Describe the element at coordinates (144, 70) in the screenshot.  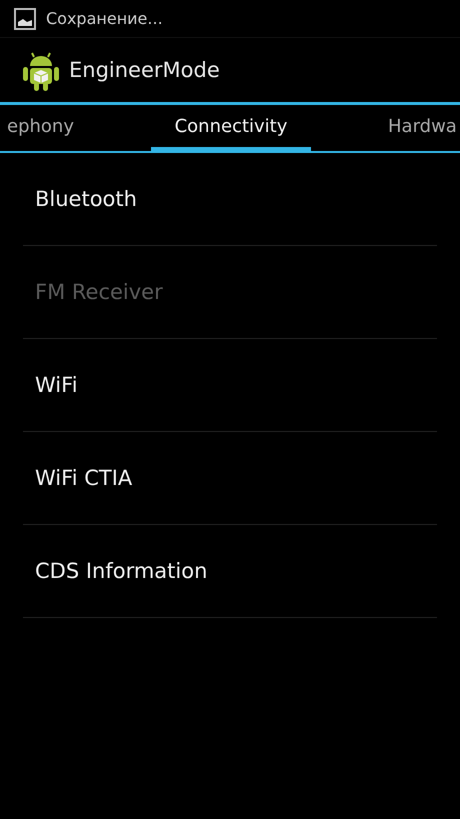
I see `app-title: EngineerMode` at that location.